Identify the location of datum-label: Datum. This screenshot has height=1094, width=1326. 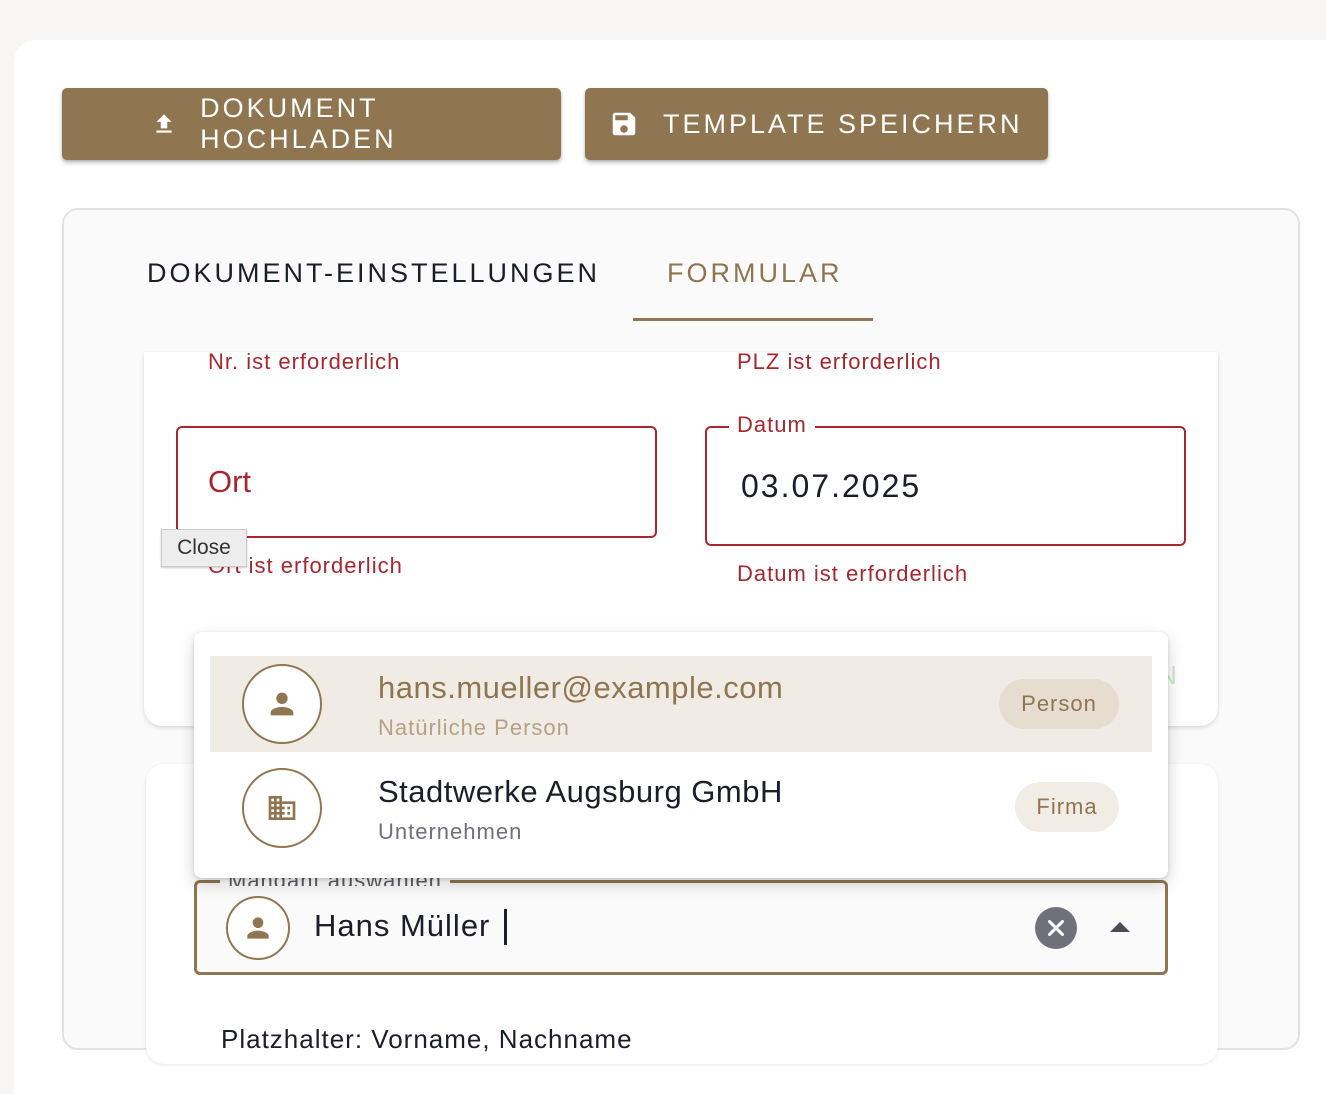
(772, 425).